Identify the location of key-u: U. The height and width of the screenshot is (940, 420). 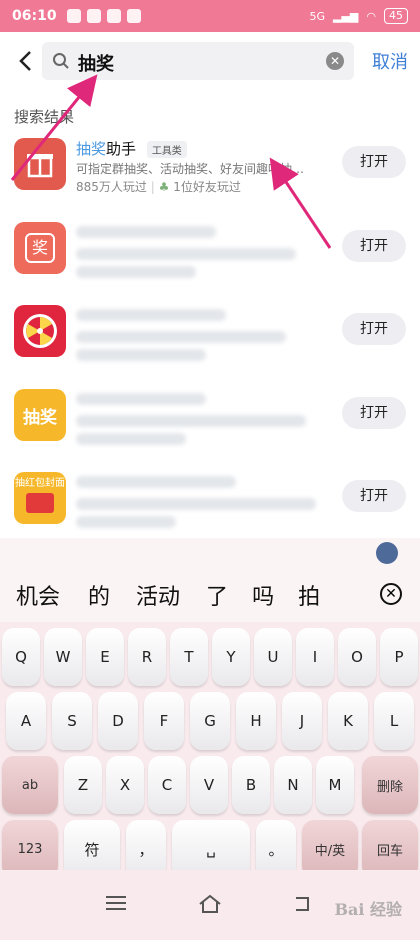
(273, 657).